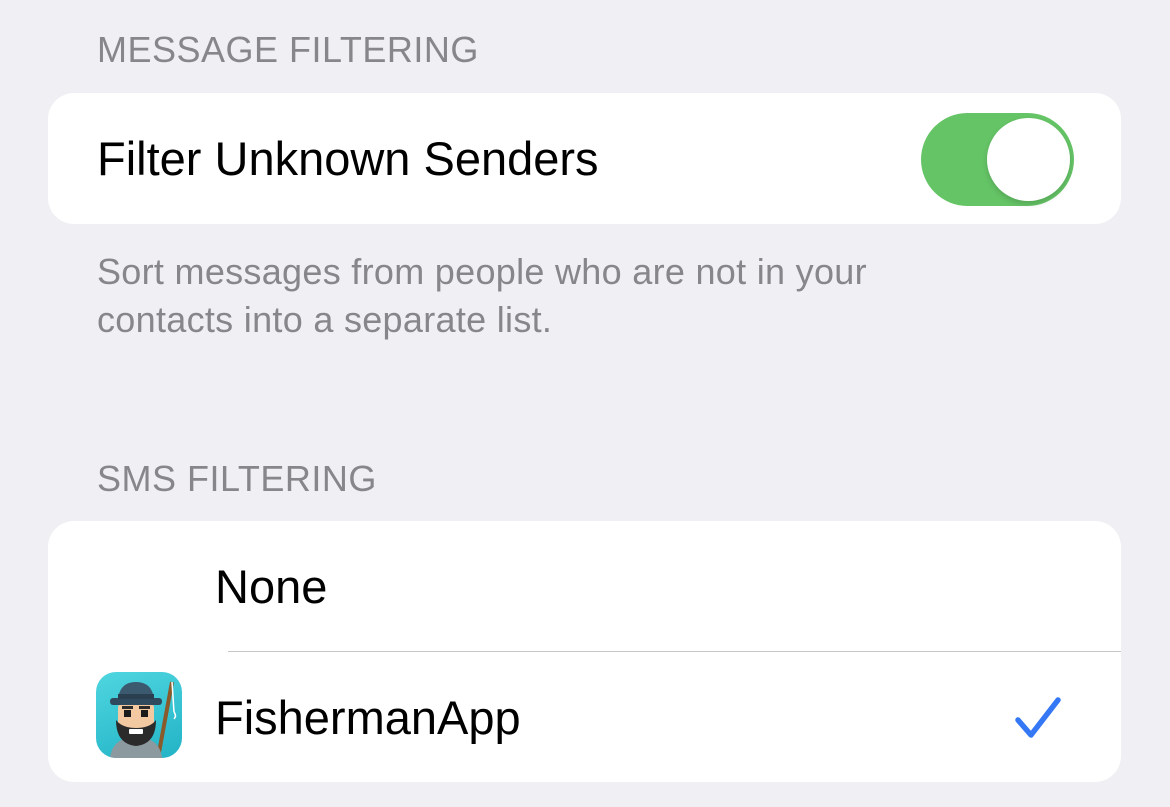 This screenshot has width=1170, height=807. Describe the element at coordinates (271, 586) in the screenshot. I see `sms-filter-option-label: None` at that location.